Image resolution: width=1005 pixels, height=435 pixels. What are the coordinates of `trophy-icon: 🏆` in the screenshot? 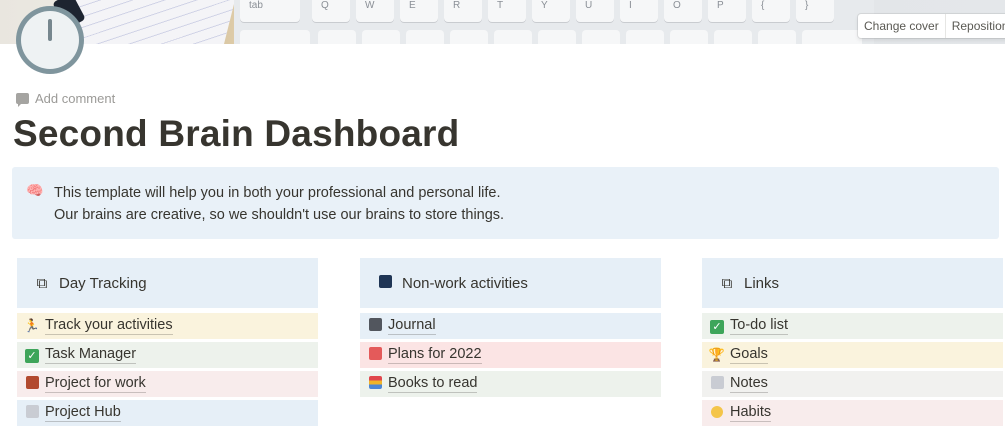 It's located at (717, 354).